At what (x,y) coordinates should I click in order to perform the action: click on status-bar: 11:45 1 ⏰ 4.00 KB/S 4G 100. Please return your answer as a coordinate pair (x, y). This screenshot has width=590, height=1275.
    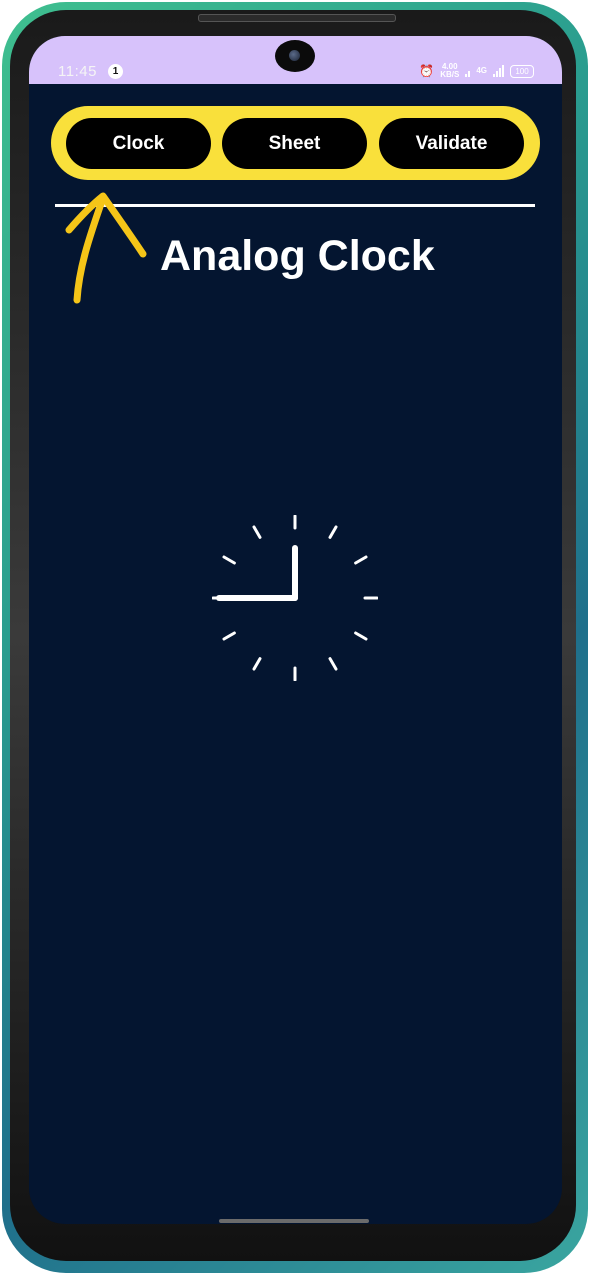
    Looking at the image, I should click on (295, 60).